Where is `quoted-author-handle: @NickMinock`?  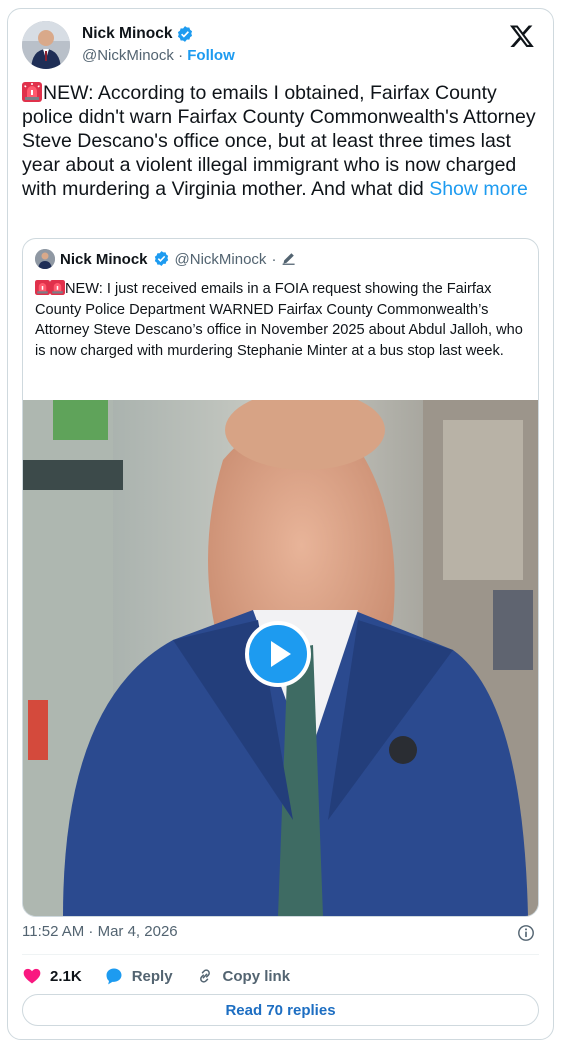 quoted-author-handle: @NickMinock is located at coordinates (220, 259).